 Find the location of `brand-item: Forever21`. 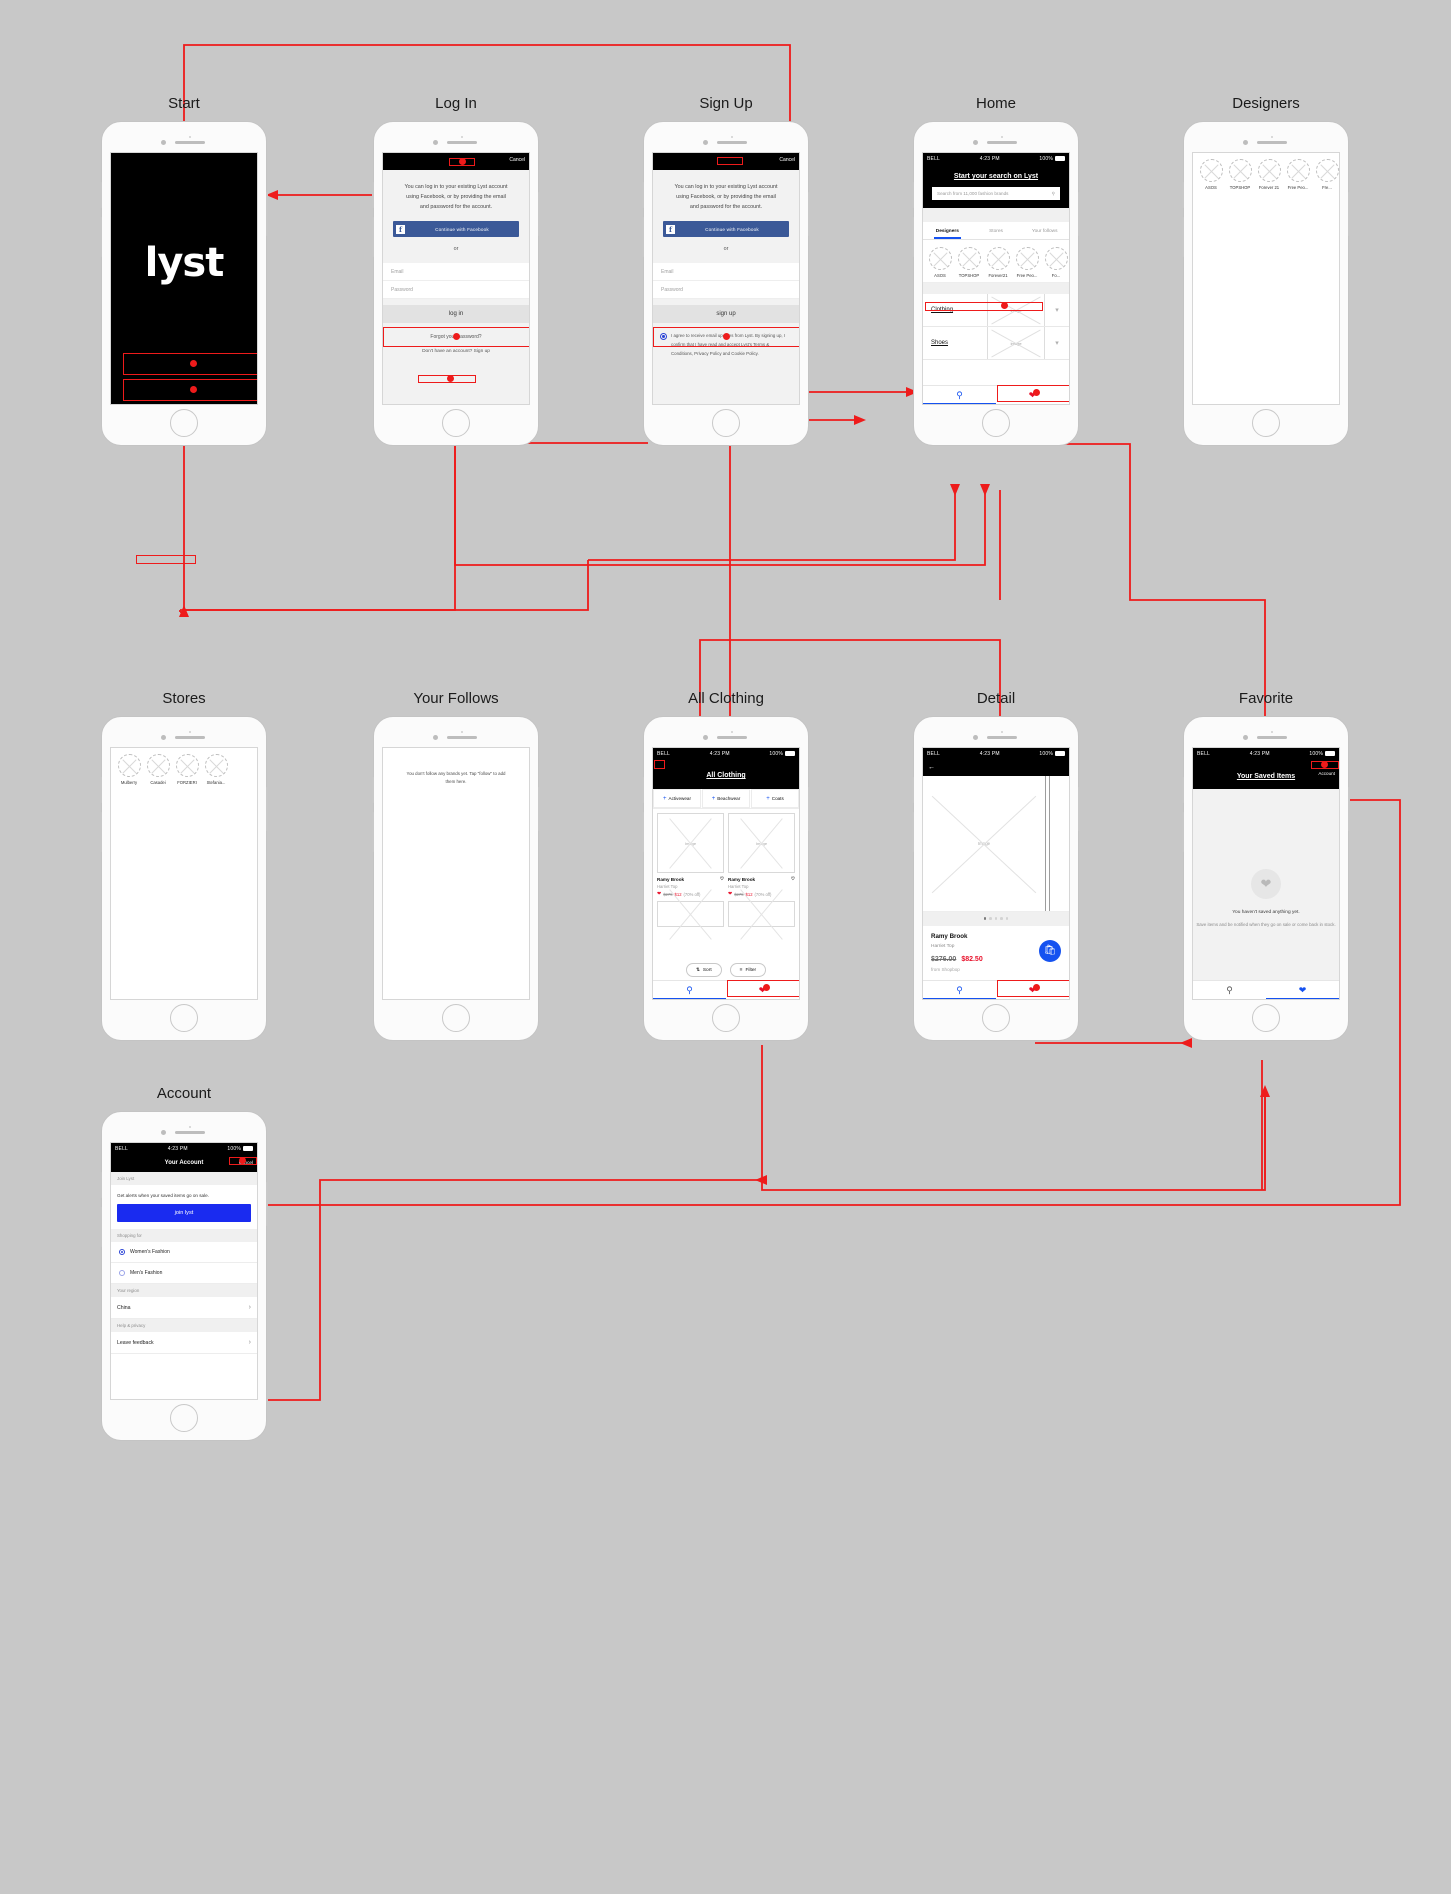

brand-item: Forever21 is located at coordinates (998, 262).